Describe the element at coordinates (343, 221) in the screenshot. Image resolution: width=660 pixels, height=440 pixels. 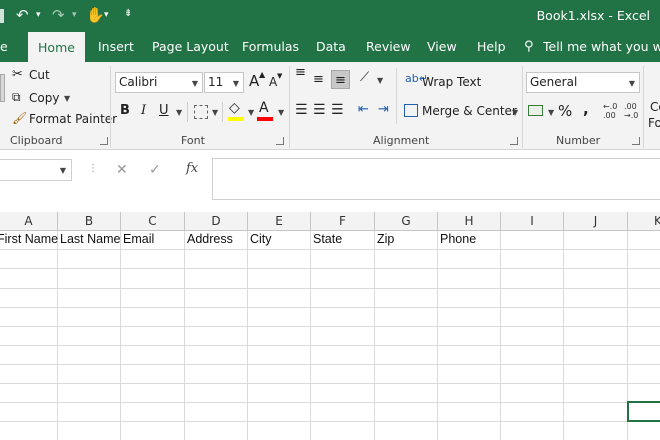
I see `column-header-f: F` at that location.